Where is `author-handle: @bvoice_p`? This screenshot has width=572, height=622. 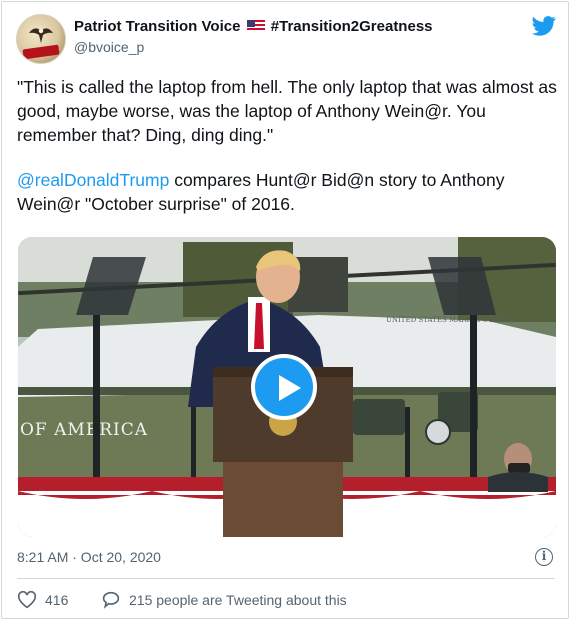
author-handle: @bvoice_p is located at coordinates (109, 47).